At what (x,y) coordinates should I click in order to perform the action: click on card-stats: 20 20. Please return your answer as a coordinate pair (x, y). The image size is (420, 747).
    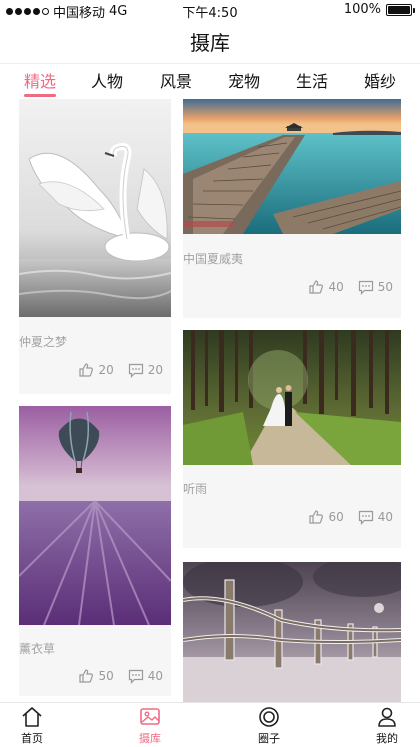
    Looking at the image, I should click on (120, 370).